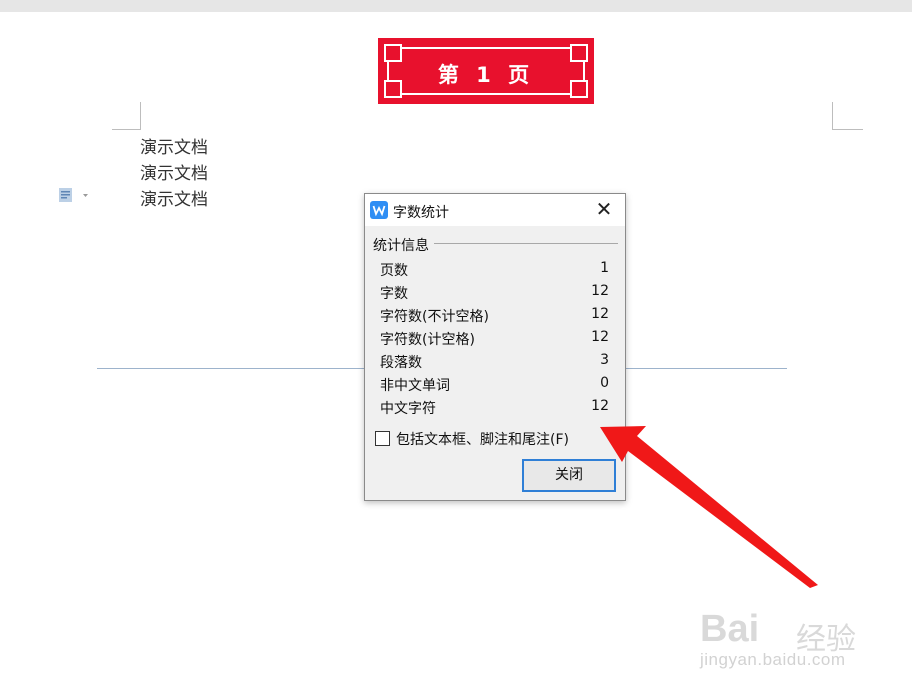 The height and width of the screenshot is (690, 912). I want to click on baidu-watermark-url: jingyan.baidu.com, so click(773, 659).